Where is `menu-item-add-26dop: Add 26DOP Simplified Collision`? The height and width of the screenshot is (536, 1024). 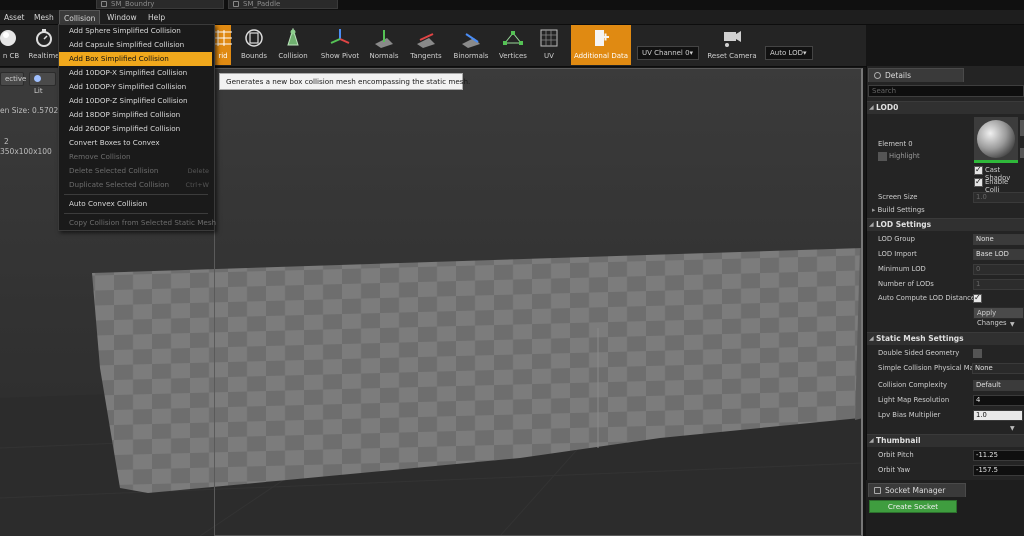
menu-item-add-26dop: Add 26DOP Simplified Collision is located at coordinates (135, 129).